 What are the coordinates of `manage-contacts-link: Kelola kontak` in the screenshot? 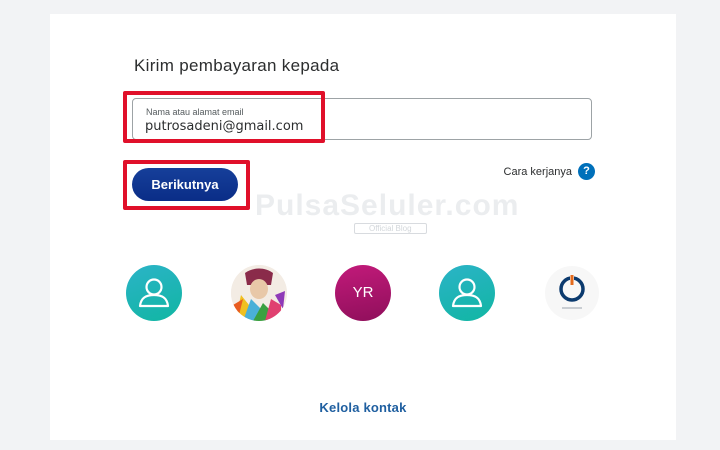 It's located at (363, 407).